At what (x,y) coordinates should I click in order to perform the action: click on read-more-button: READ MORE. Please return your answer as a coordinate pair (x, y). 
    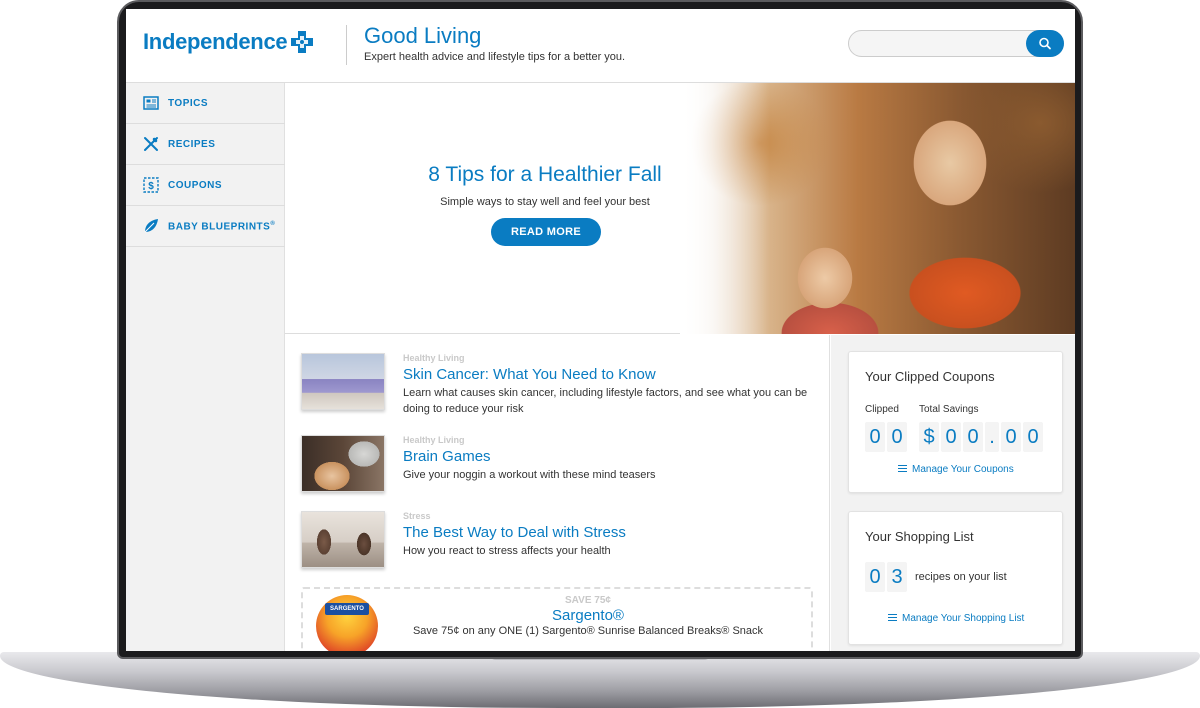
    Looking at the image, I should click on (546, 232).